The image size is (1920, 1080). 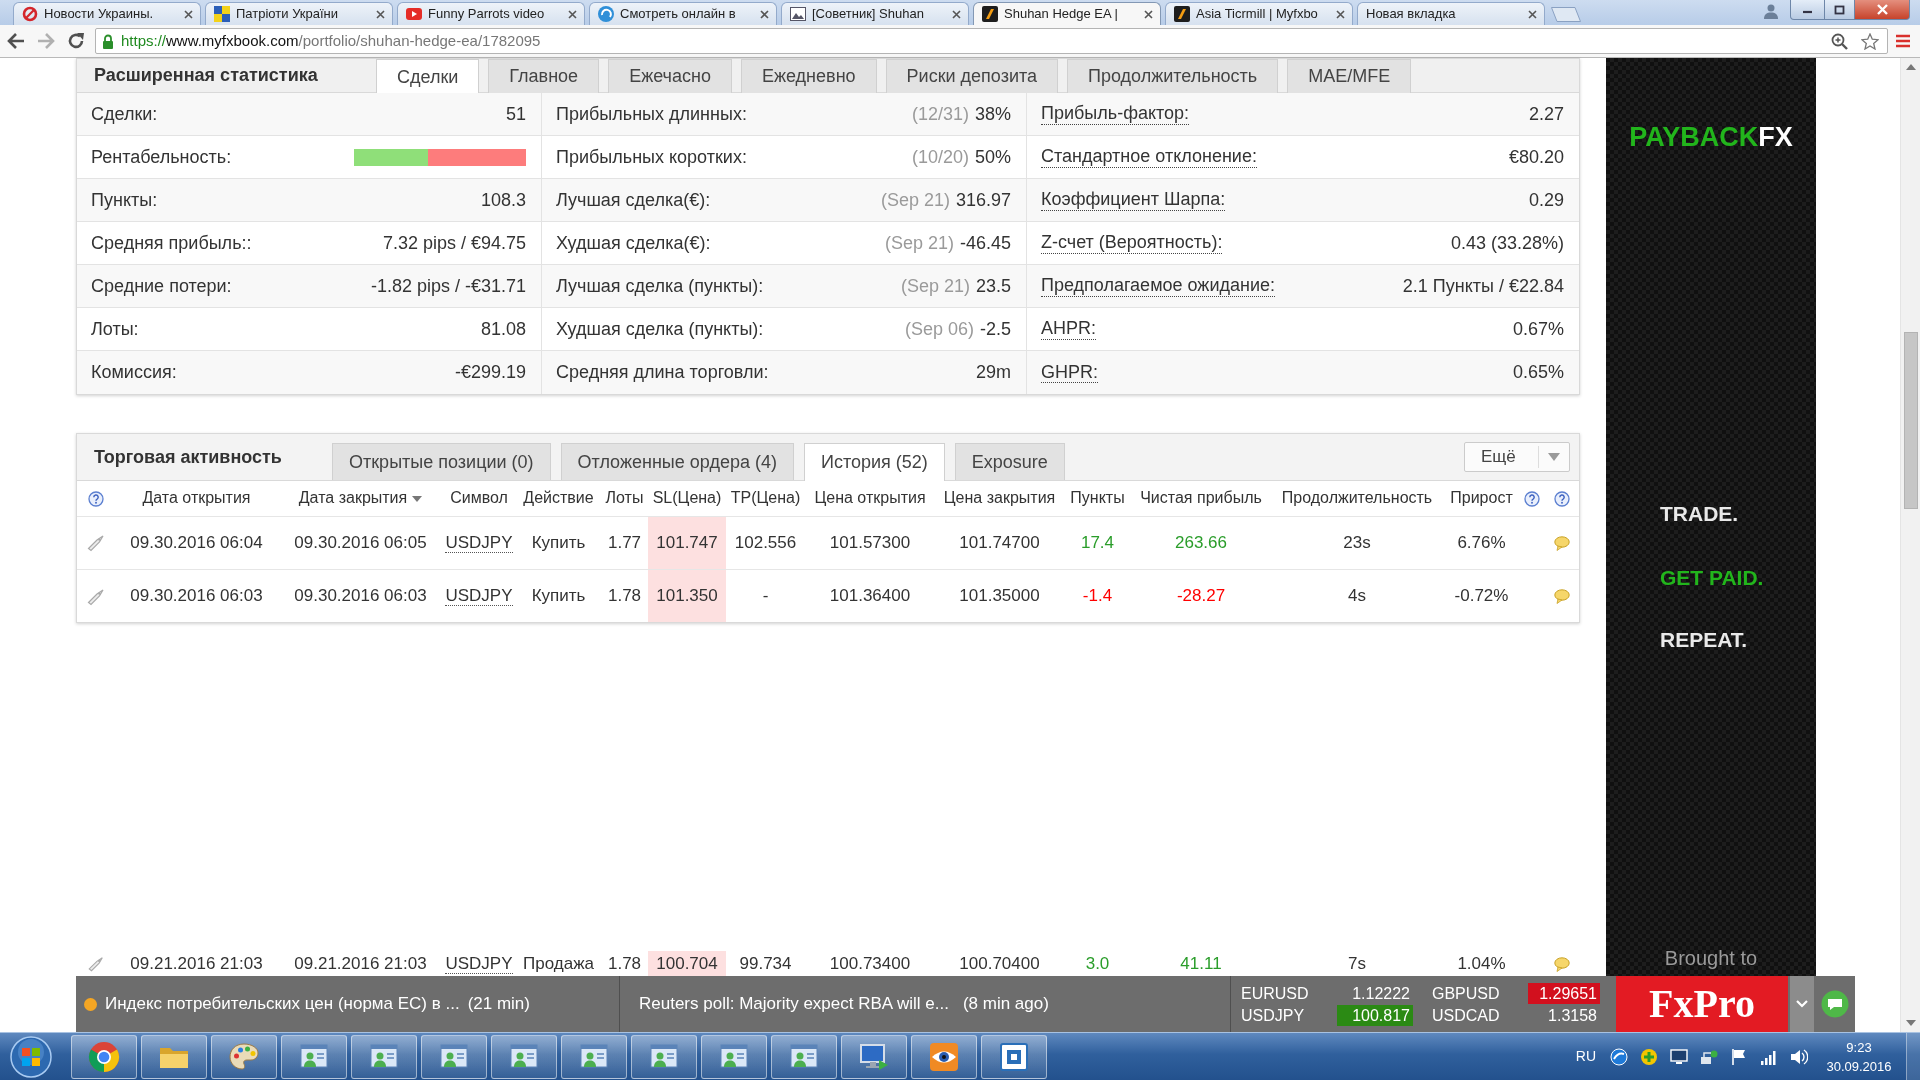 What do you see at coordinates (558, 595) in the screenshot?
I see `table-cell: Купить` at bounding box center [558, 595].